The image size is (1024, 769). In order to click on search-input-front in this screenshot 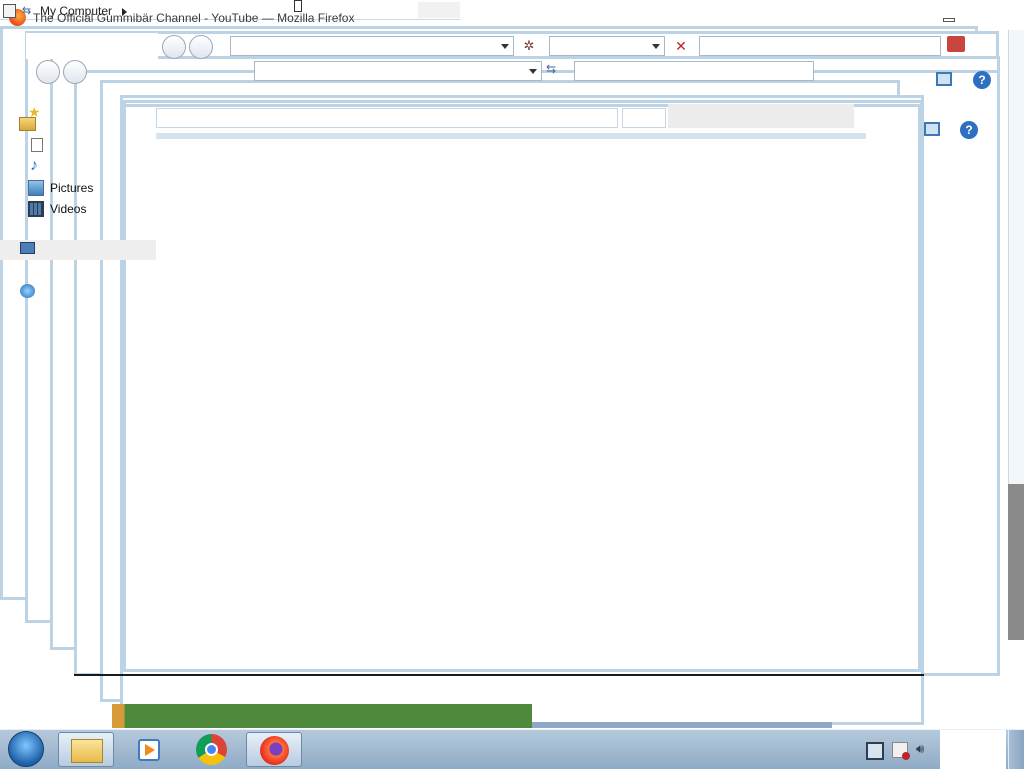, I will do `click(644, 118)`.